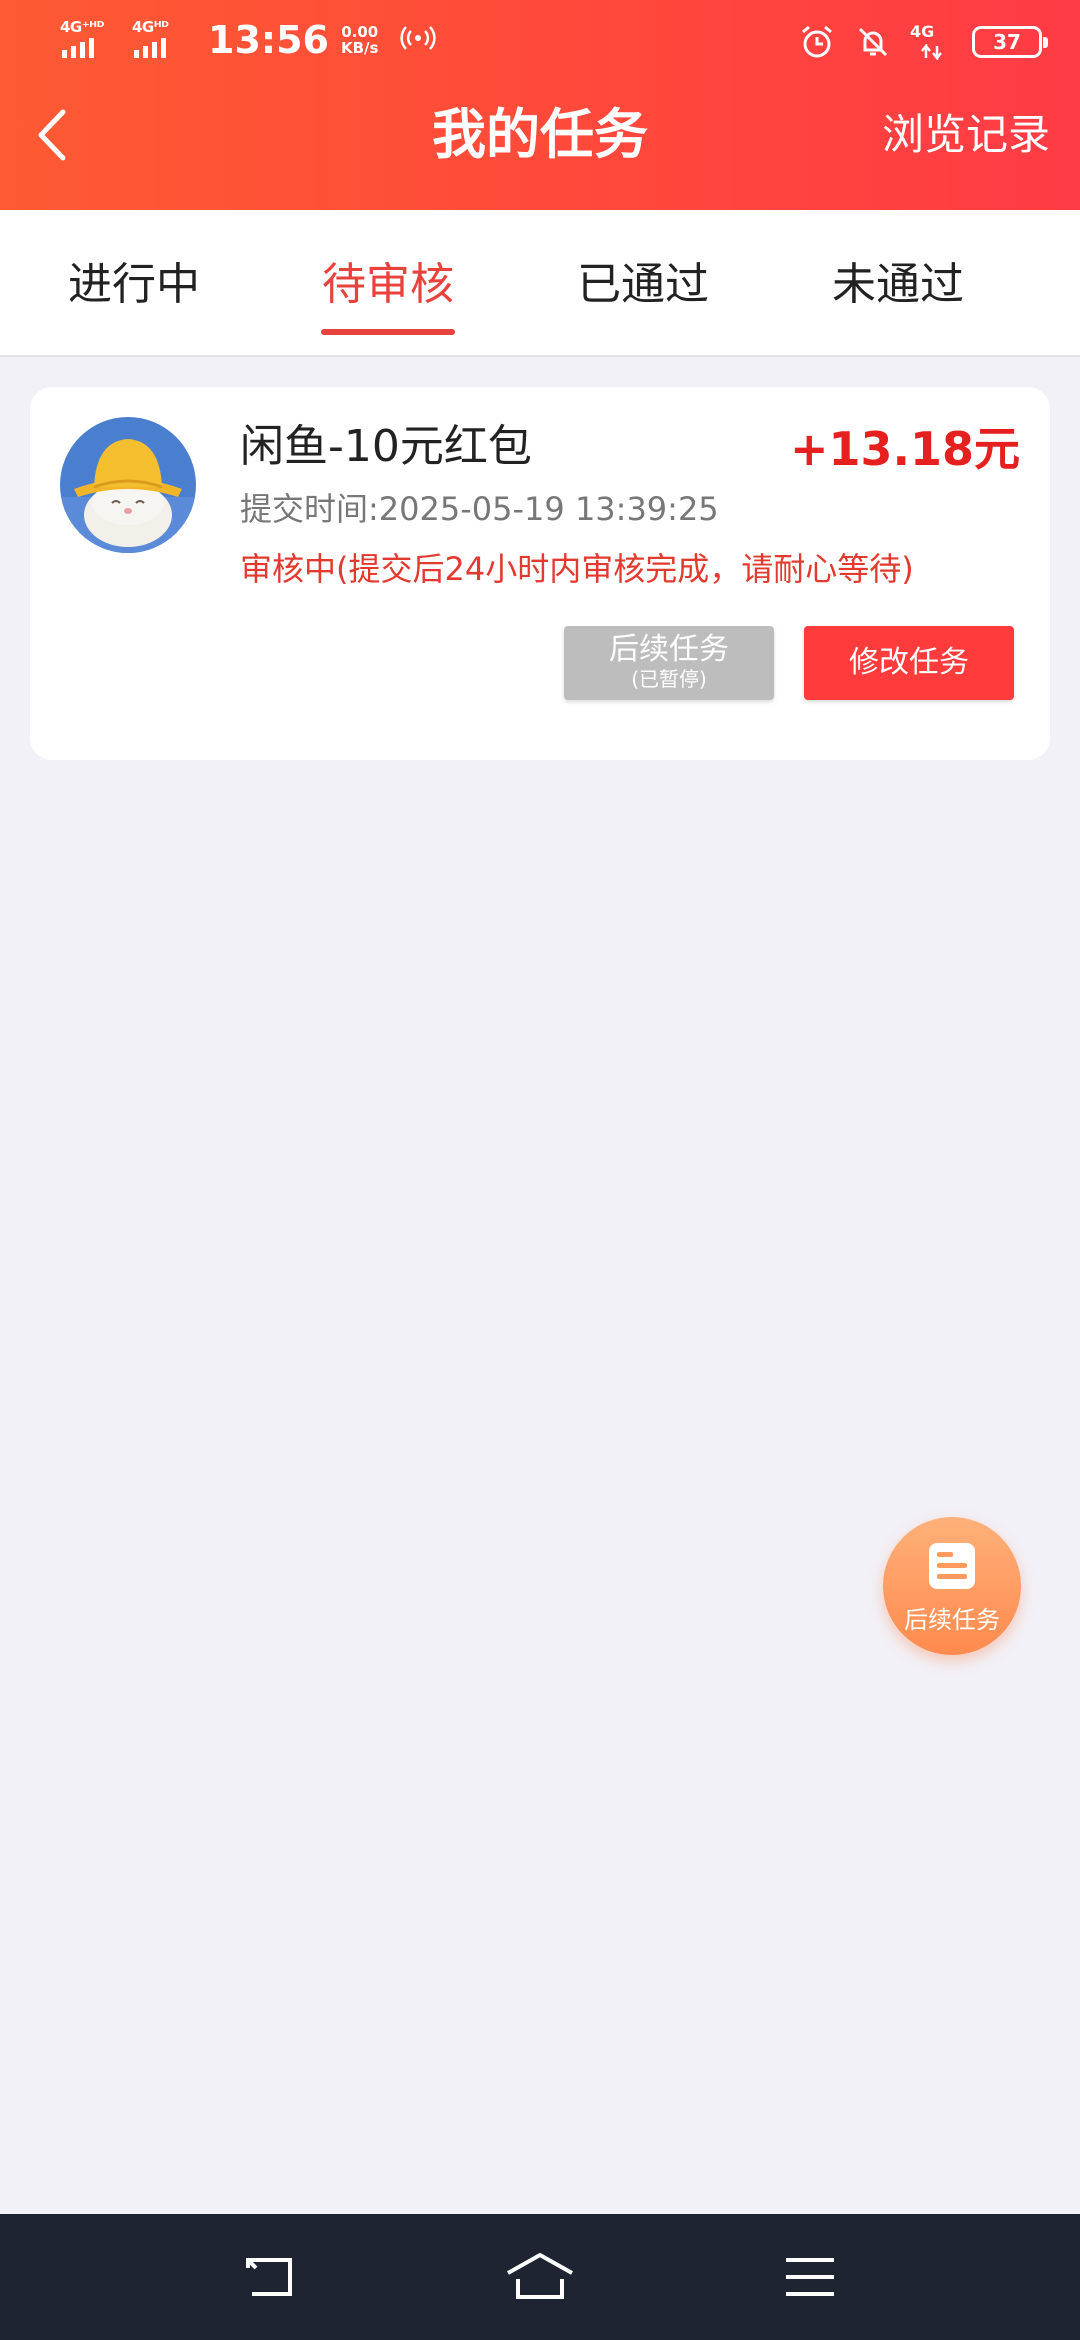  I want to click on battery-level: 37, so click(1007, 42).